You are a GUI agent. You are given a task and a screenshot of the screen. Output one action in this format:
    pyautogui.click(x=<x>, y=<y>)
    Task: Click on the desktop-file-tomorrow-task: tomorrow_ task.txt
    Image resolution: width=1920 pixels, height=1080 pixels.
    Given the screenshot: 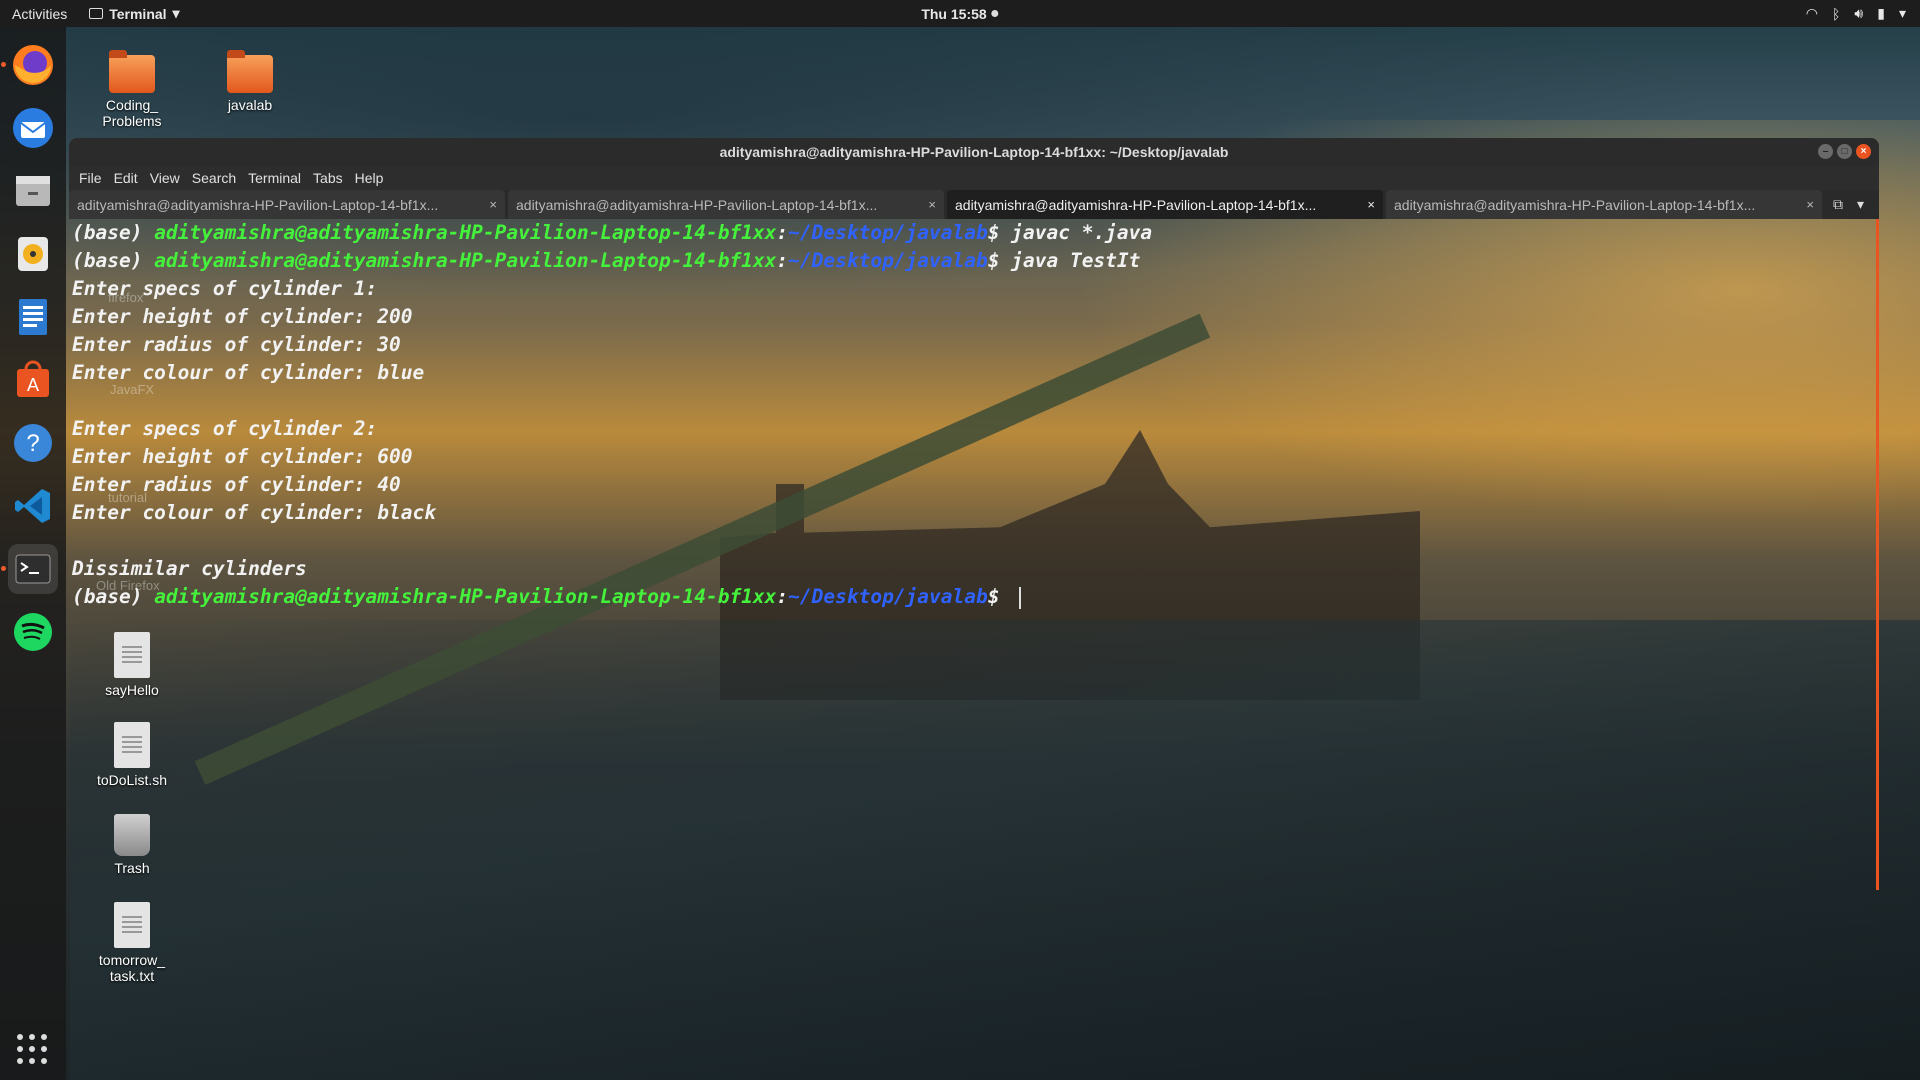 What is the action you would take?
    pyautogui.click(x=132, y=943)
    